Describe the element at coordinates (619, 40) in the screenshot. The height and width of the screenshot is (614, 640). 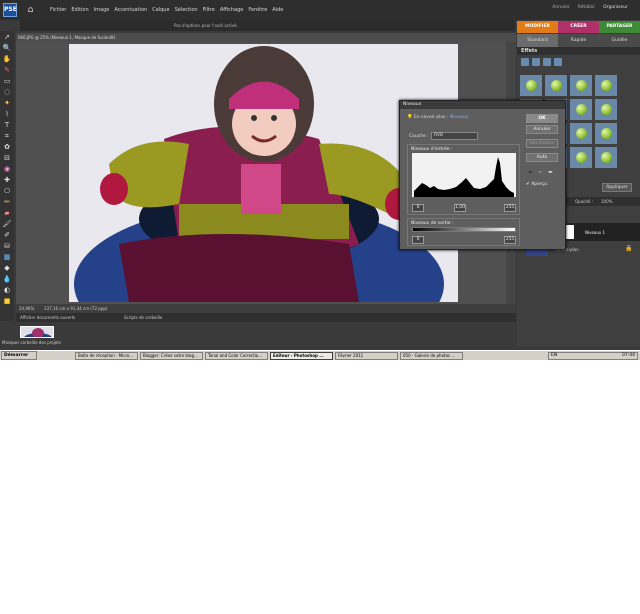
I see `tab-guidee: Guidée` at that location.